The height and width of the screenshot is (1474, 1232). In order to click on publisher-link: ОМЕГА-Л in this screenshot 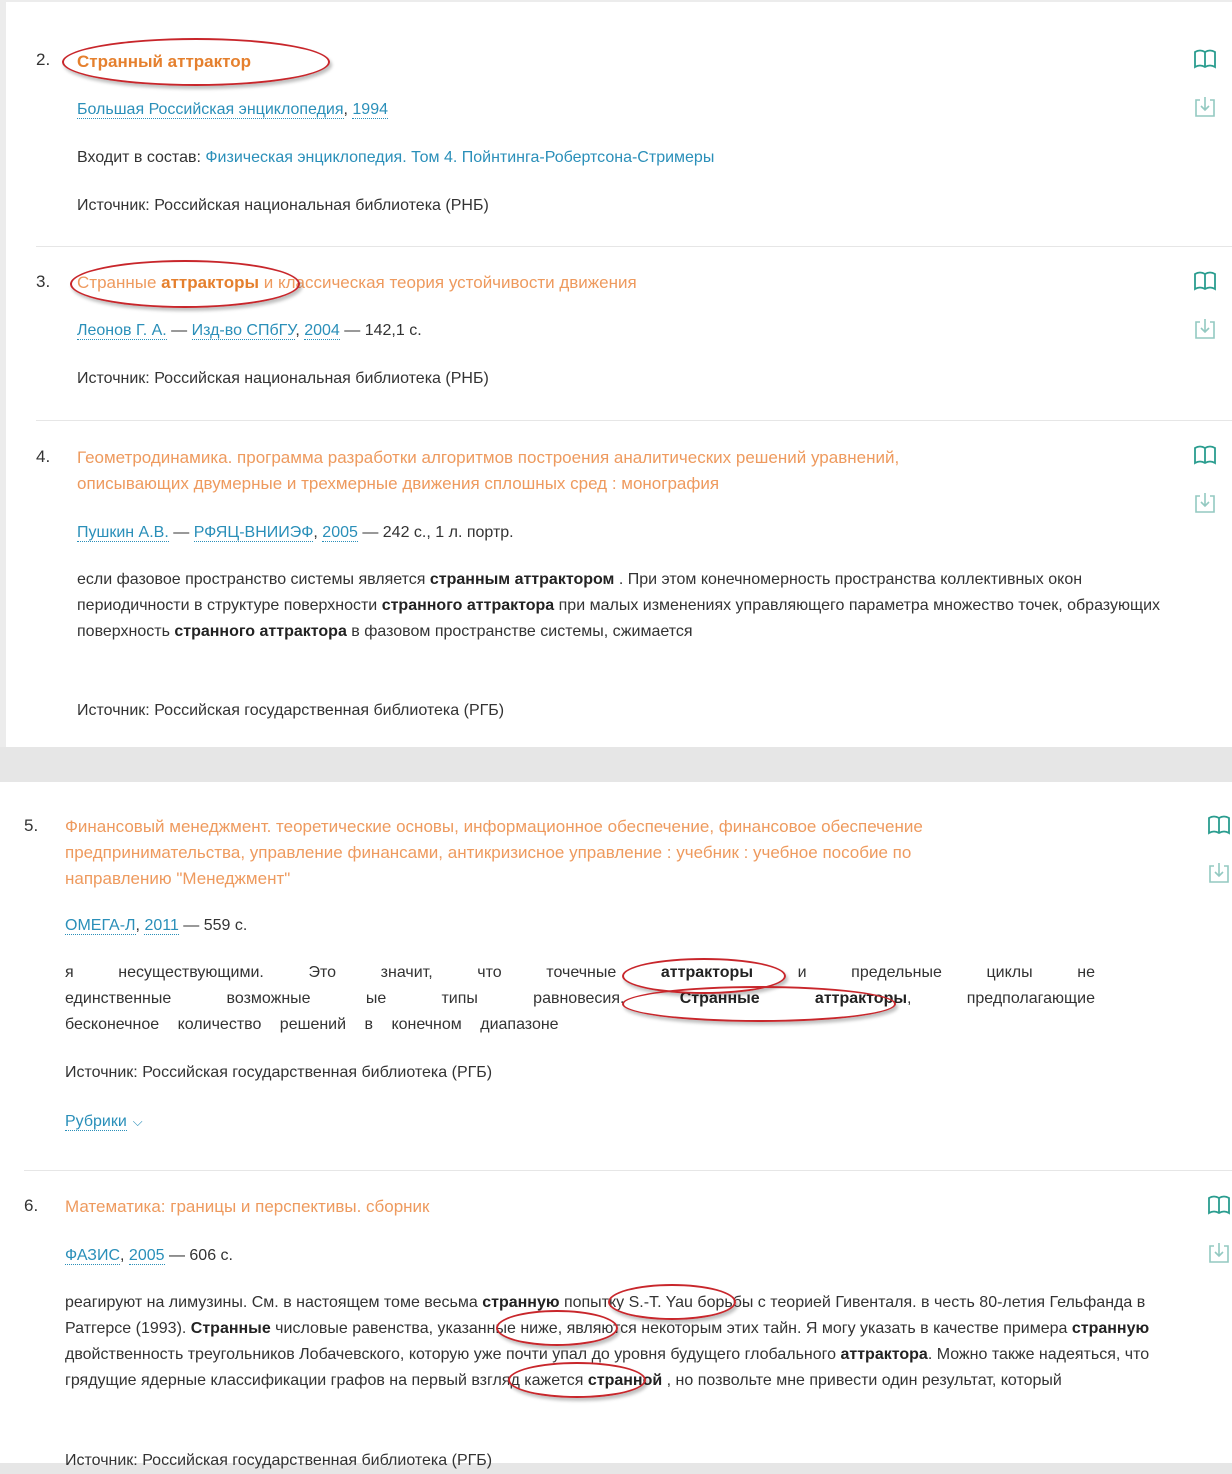, I will do `click(100, 926)`.